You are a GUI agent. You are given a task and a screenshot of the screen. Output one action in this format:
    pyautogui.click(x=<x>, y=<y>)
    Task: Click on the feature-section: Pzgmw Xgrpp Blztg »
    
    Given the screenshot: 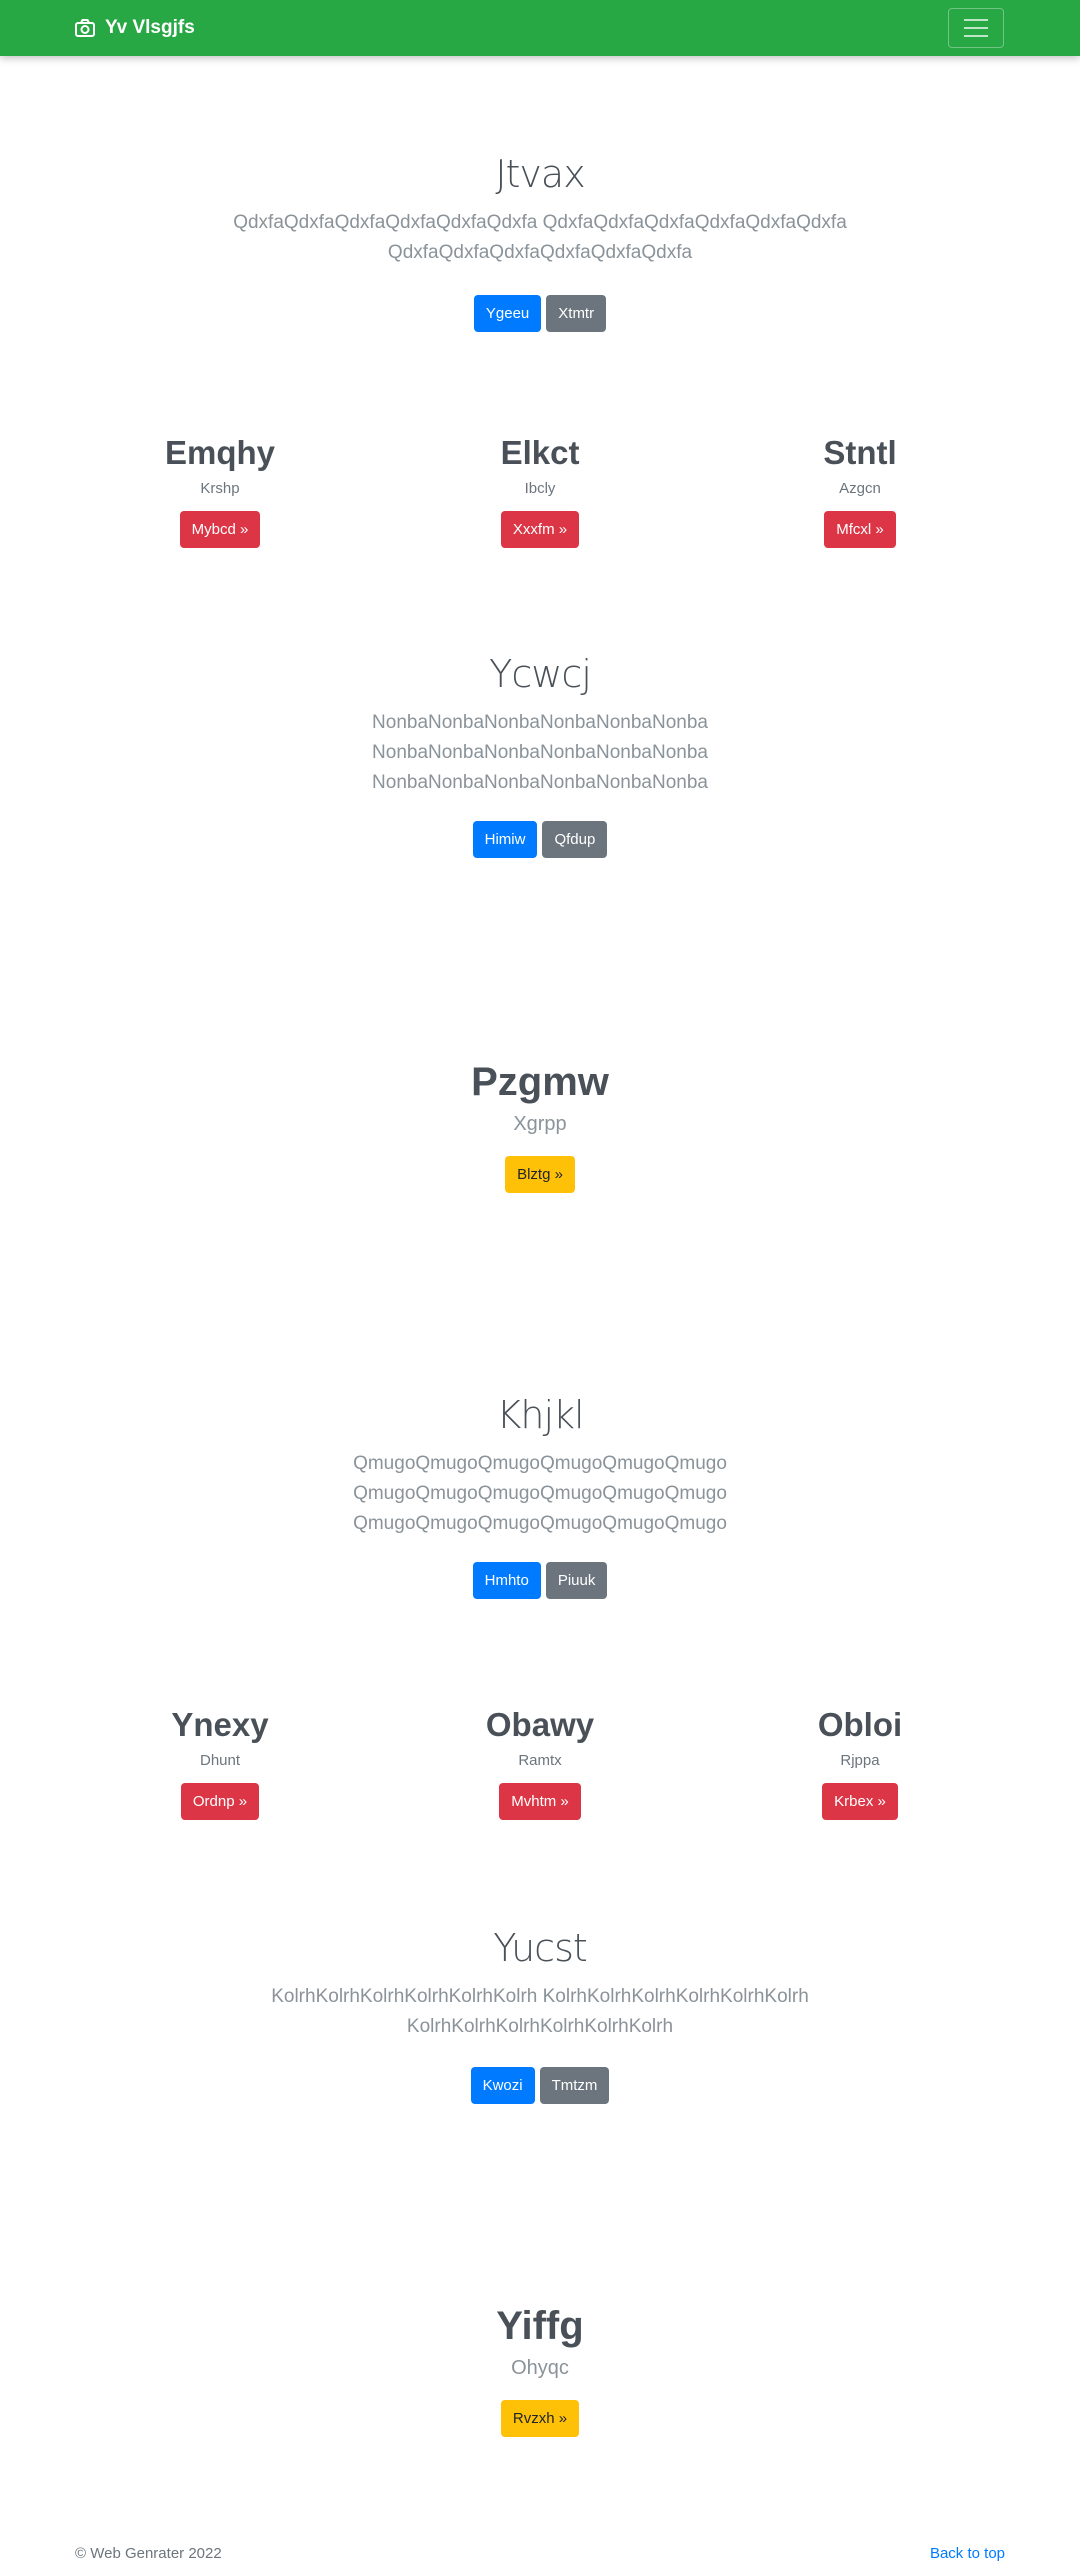 What is the action you would take?
    pyautogui.click(x=540, y=1126)
    